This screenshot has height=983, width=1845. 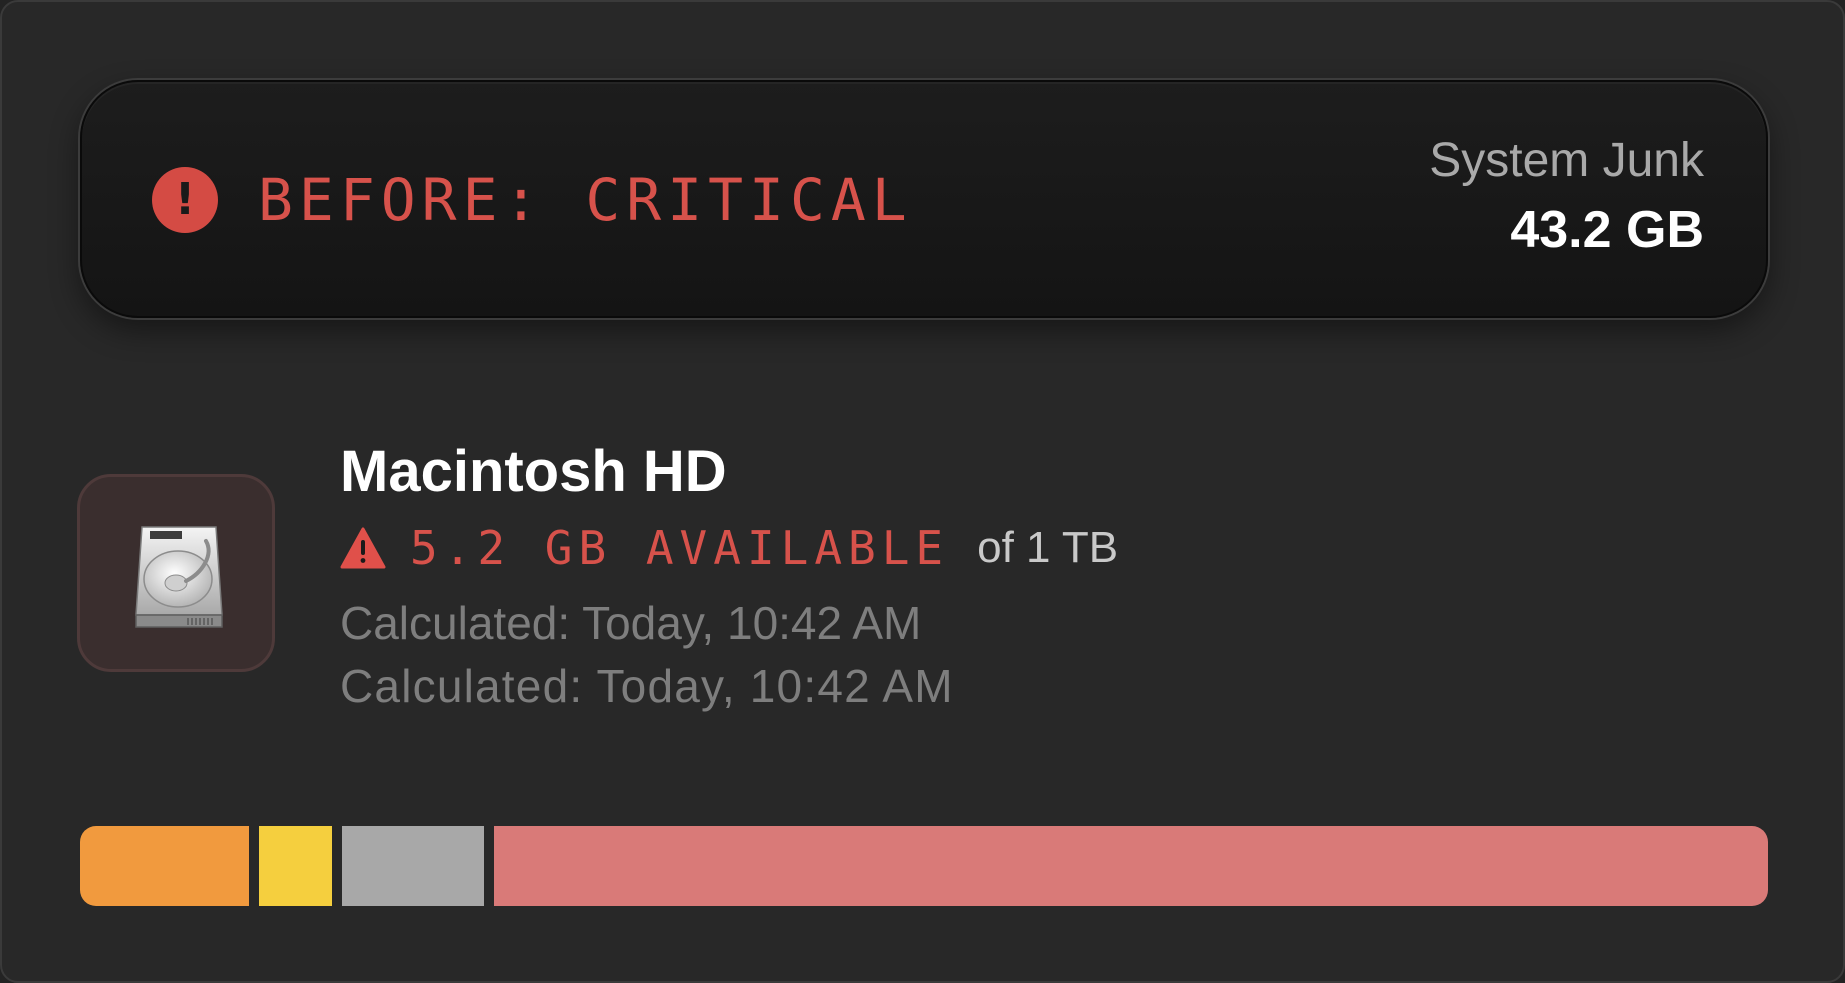 What do you see at coordinates (1566, 160) in the screenshot?
I see `system-junk-label: System Junk` at bounding box center [1566, 160].